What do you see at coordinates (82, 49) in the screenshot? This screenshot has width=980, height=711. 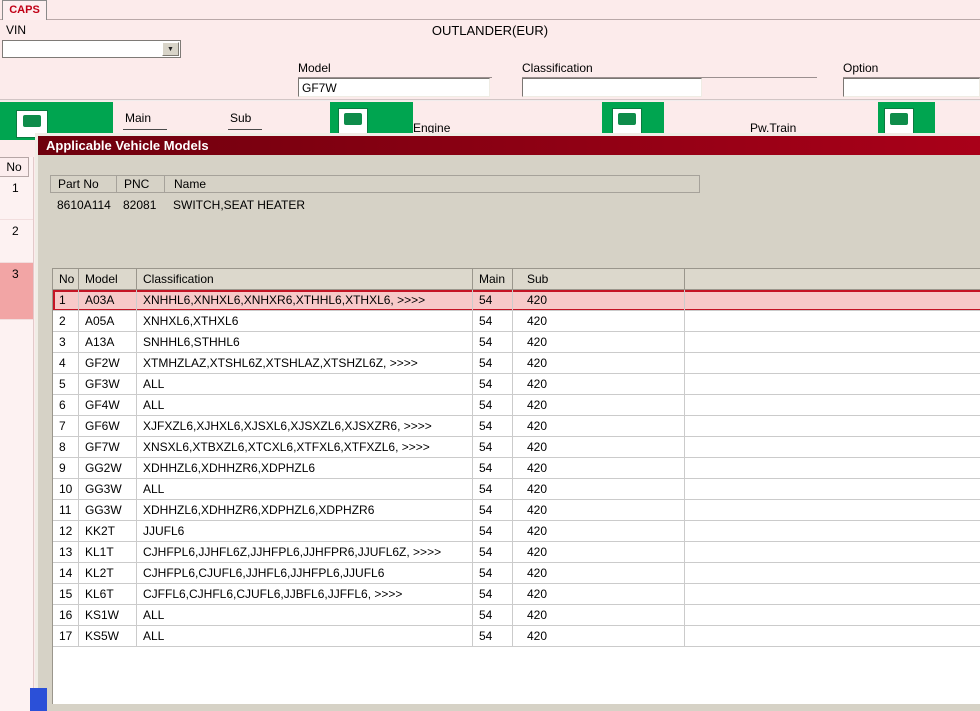 I see `vin-input` at bounding box center [82, 49].